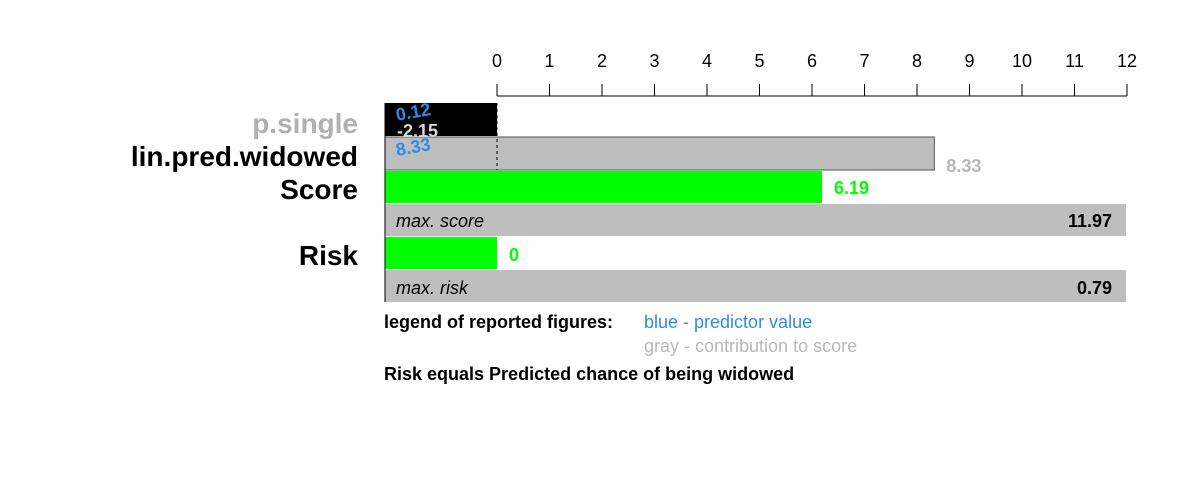 The width and height of the screenshot is (1200, 480). I want to click on max-risk-label: max. risk, so click(432, 288).